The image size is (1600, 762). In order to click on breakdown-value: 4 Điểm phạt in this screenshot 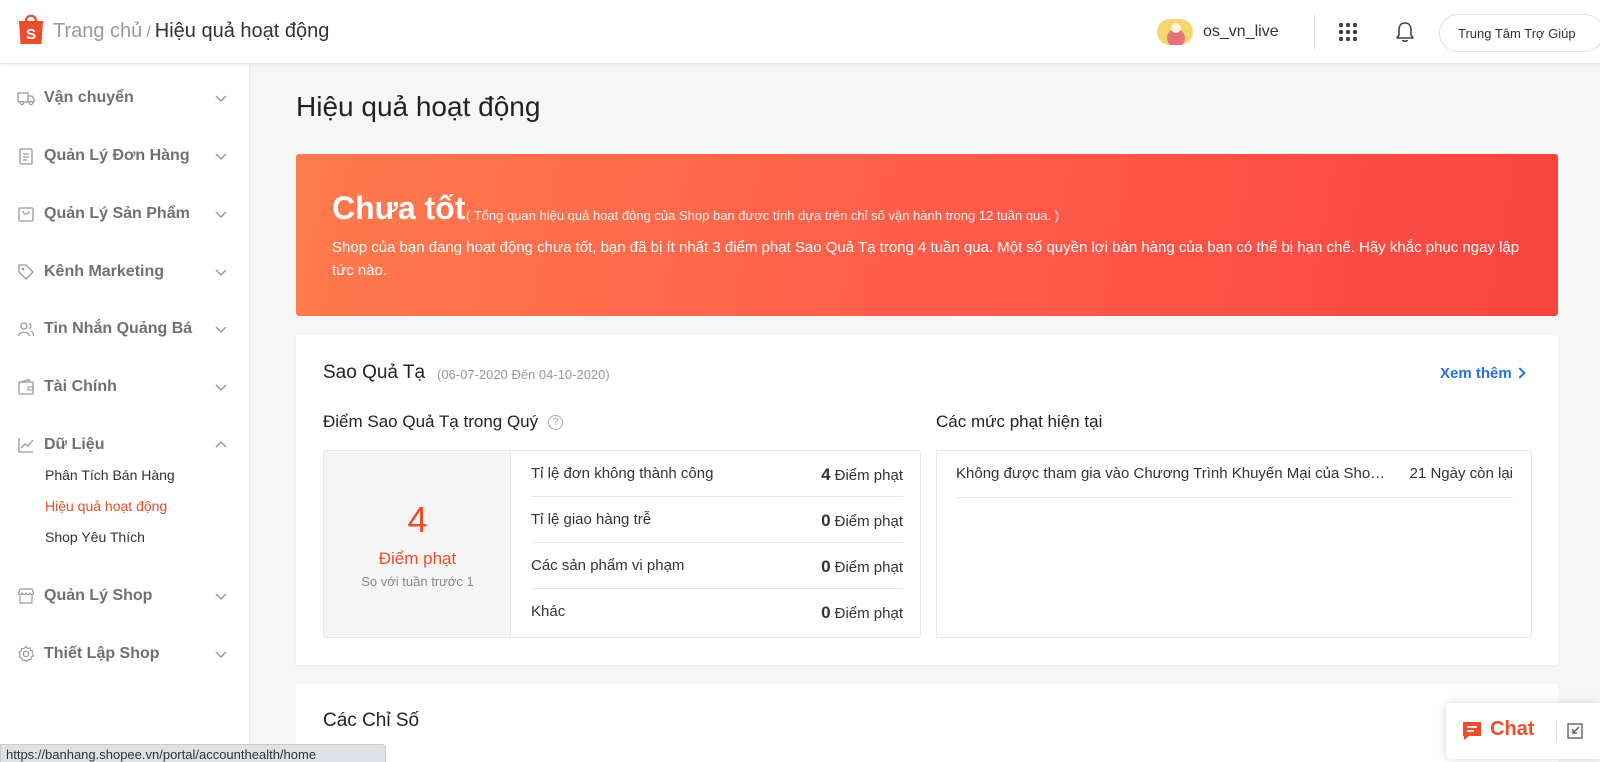, I will do `click(862, 475)`.